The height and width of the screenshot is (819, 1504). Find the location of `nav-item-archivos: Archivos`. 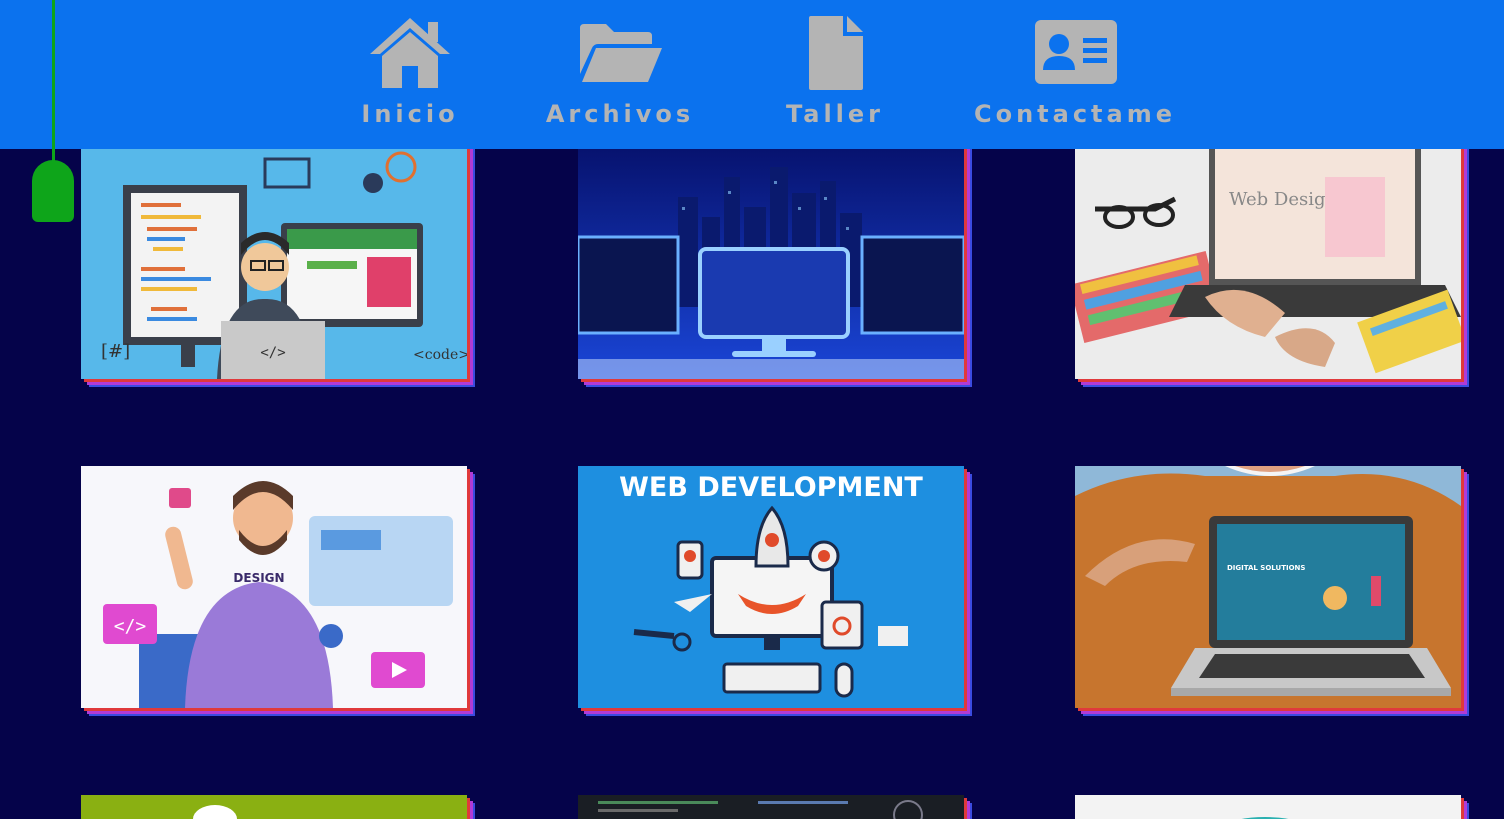

nav-item-archivos: Archivos is located at coordinates (620, 74).